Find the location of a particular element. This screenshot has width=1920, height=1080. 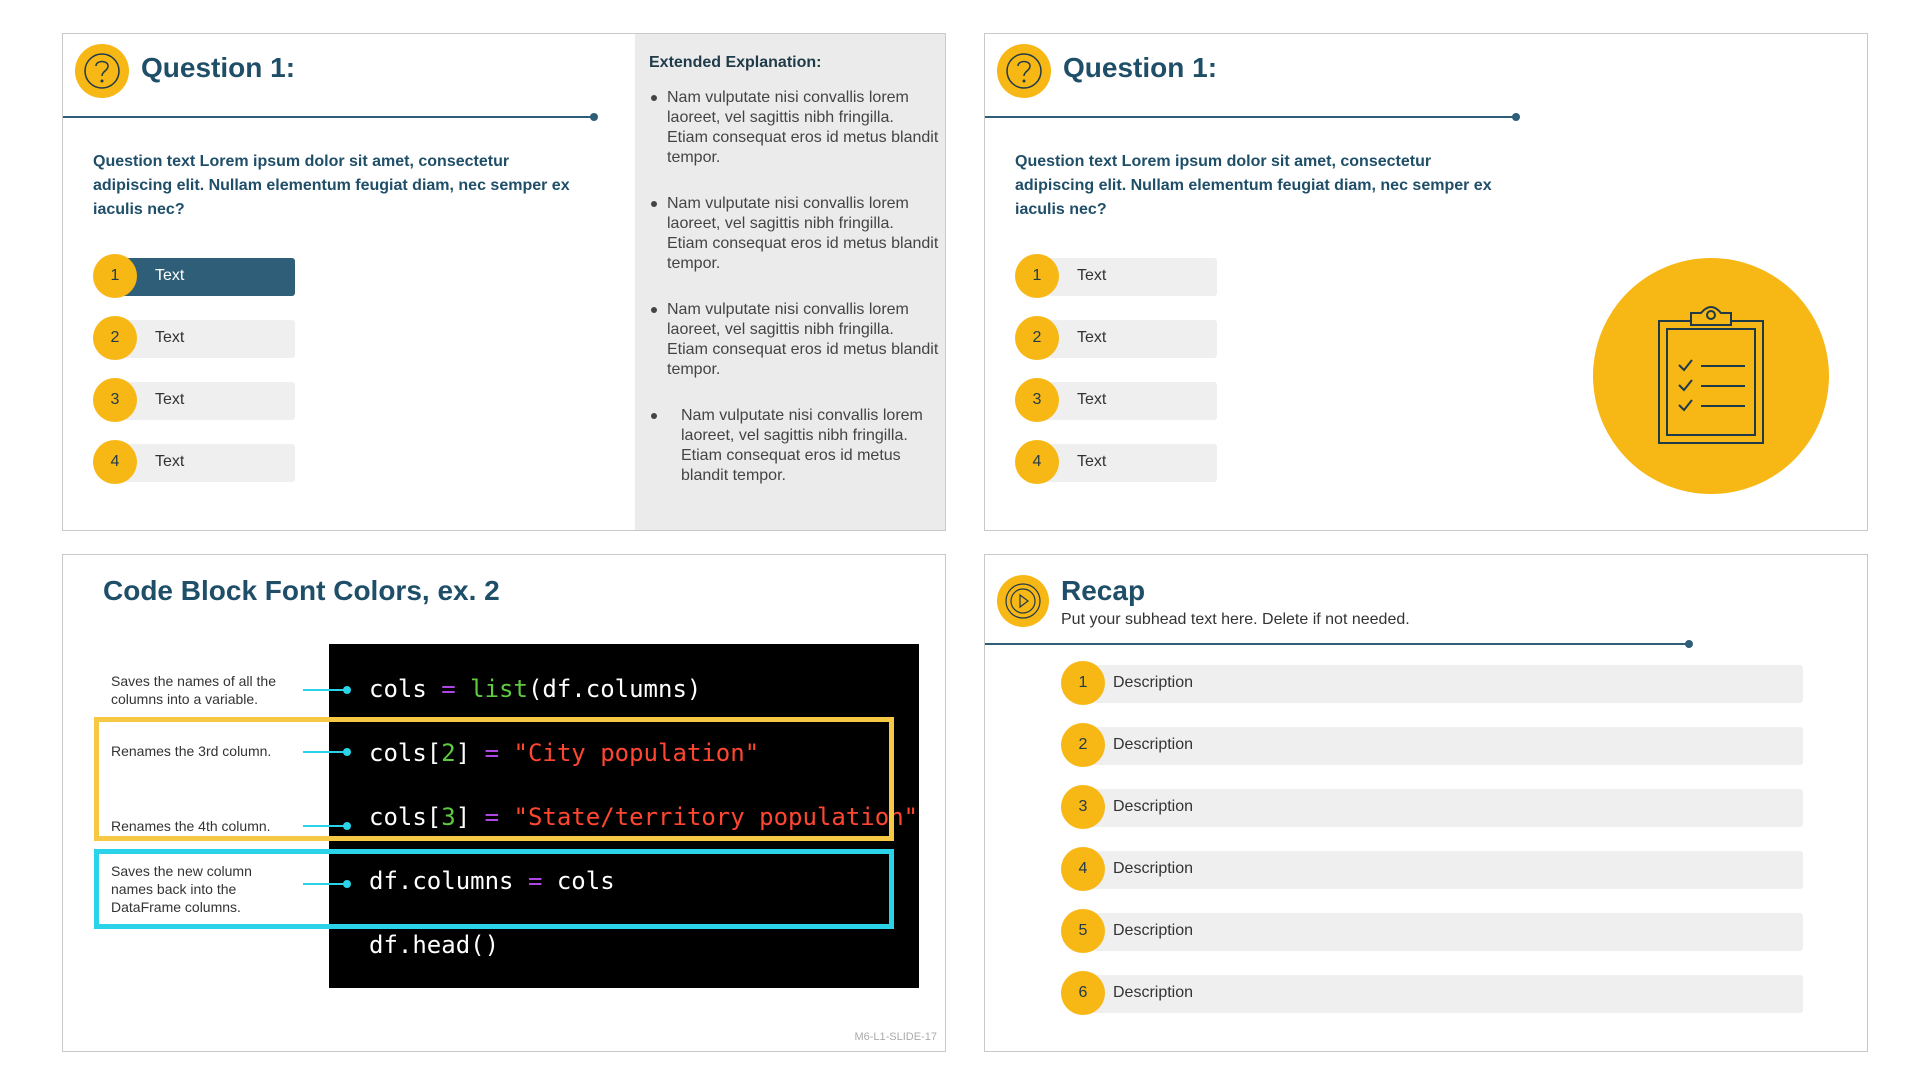

clipboard-checklist-icon is located at coordinates (1711, 376).